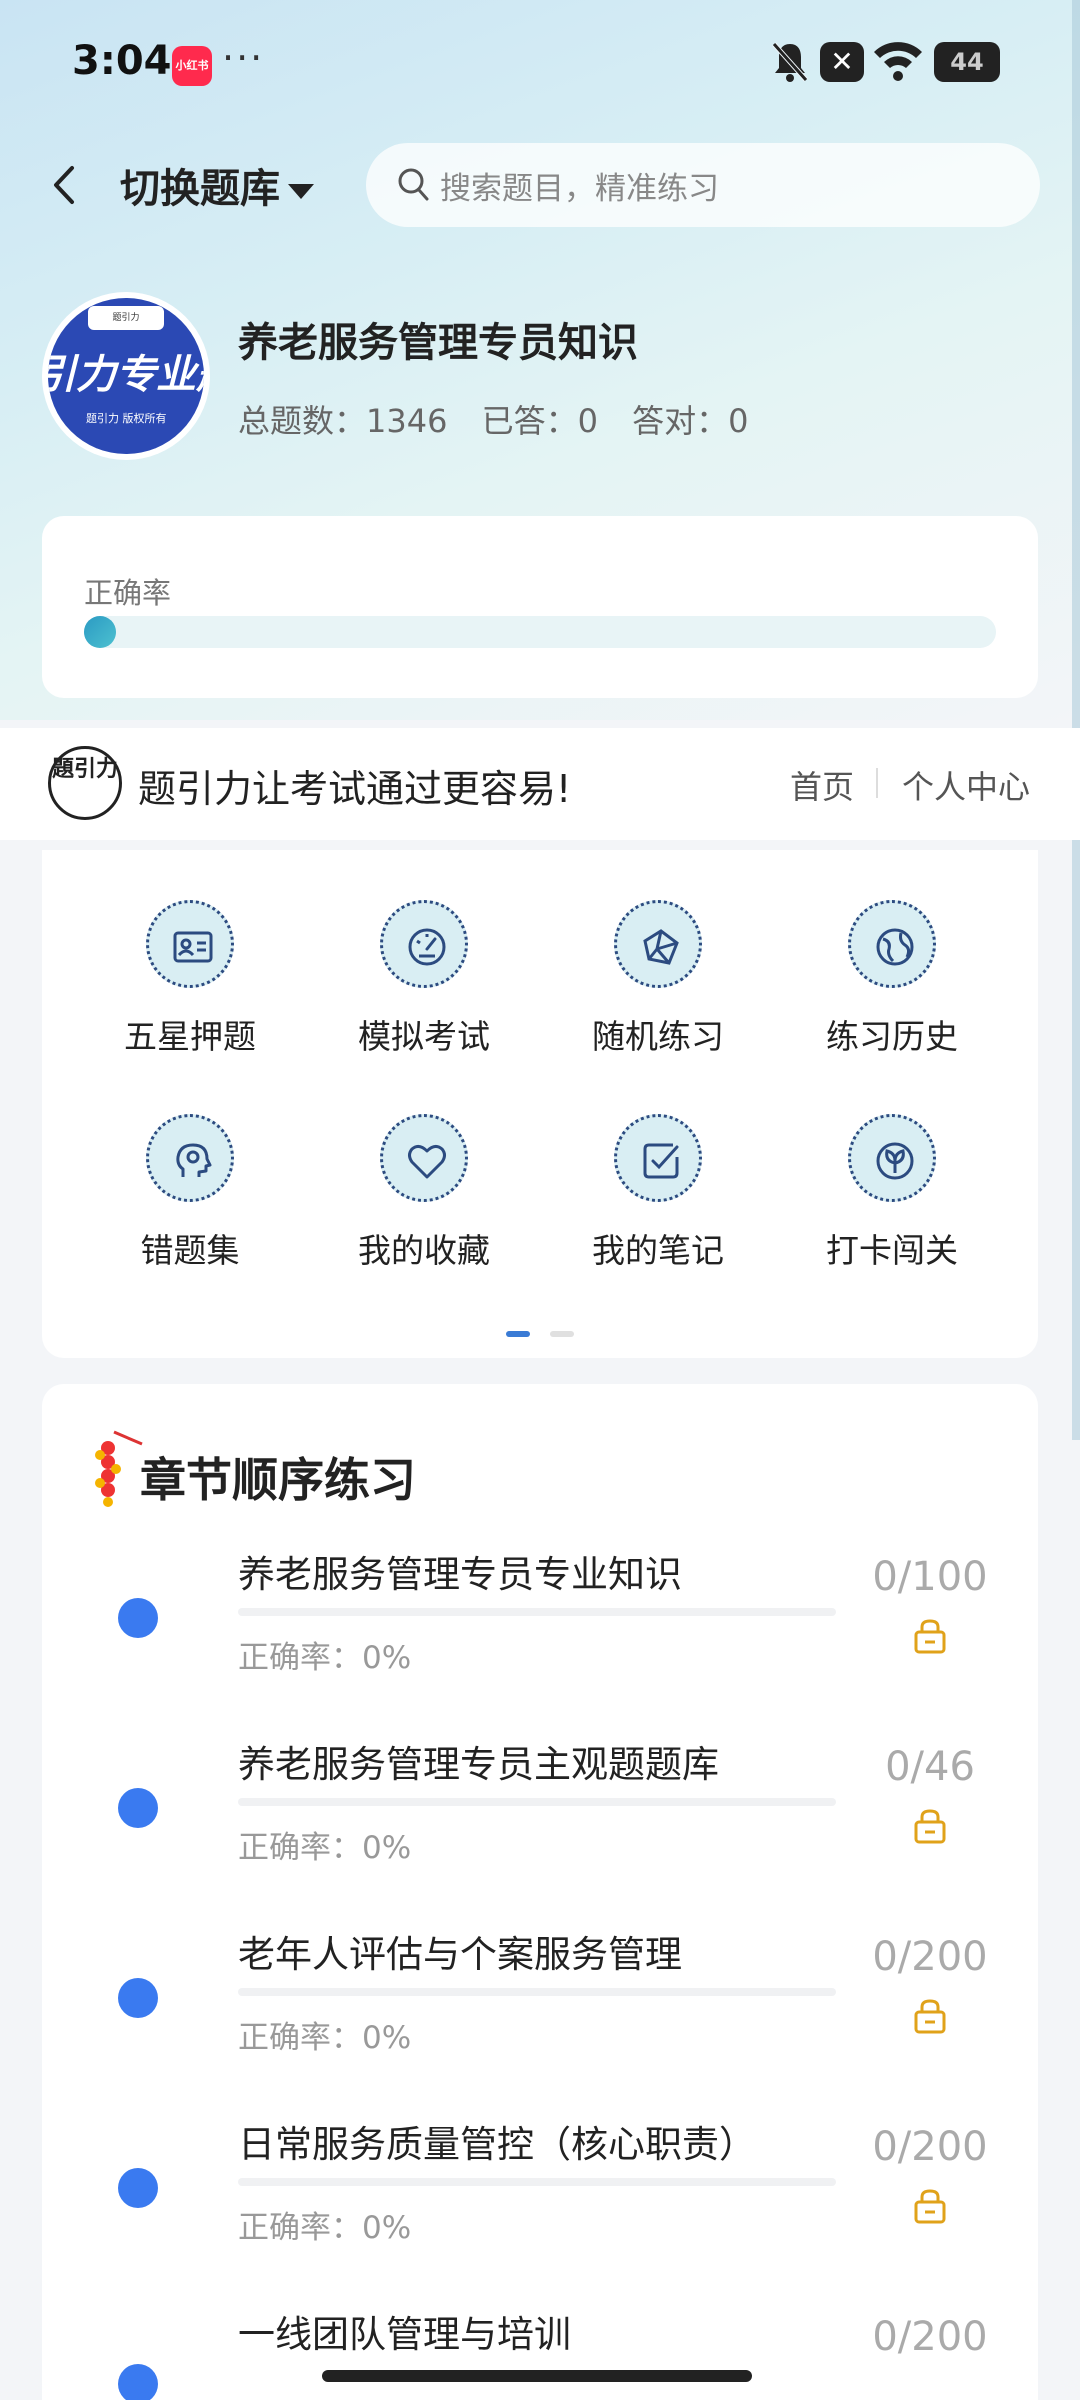 This screenshot has width=1080, height=2400. I want to click on wifi-icon, so click(898, 61).